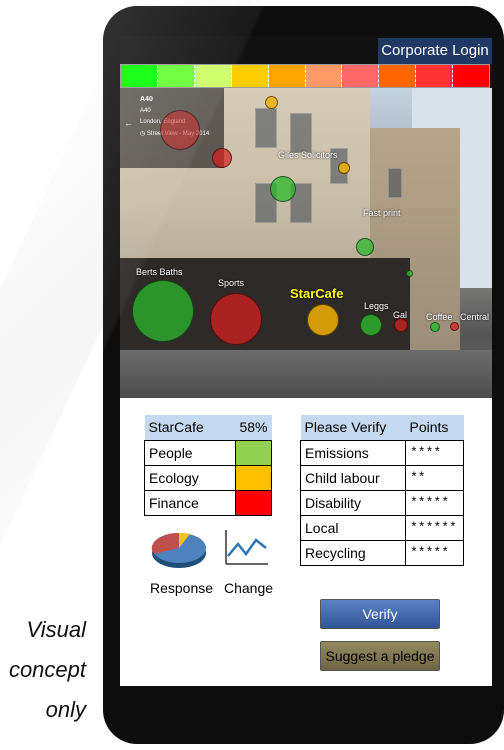  Describe the element at coordinates (380, 614) in the screenshot. I see `verify-button: Verify` at that location.